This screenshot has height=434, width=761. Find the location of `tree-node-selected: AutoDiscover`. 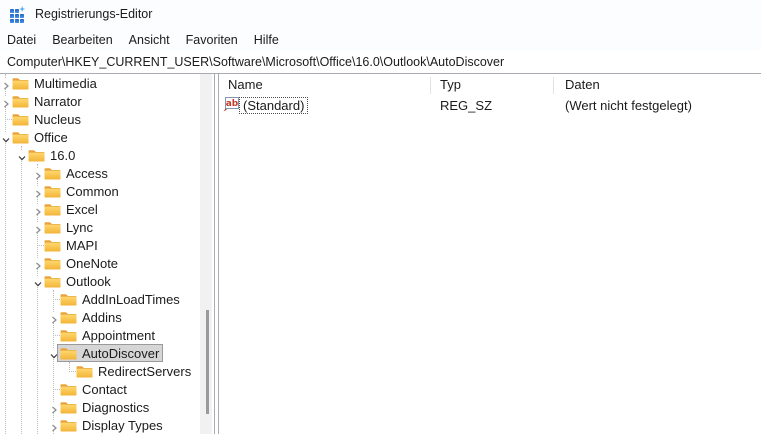

tree-node-selected: AutoDiscover is located at coordinates (110, 353).